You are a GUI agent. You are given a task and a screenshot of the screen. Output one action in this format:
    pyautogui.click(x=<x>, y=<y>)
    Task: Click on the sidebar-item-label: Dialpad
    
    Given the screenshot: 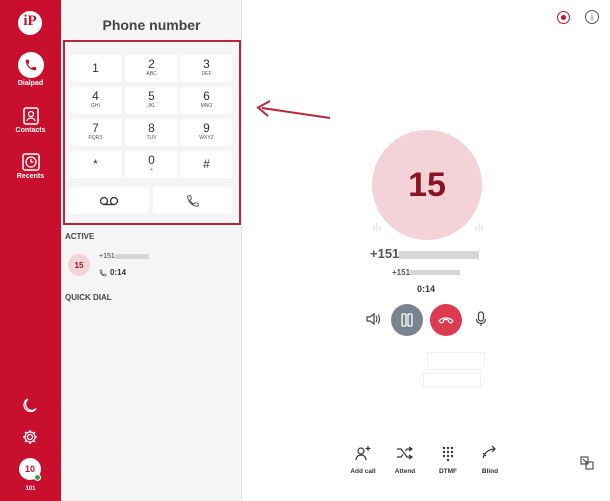 What is the action you would take?
    pyautogui.click(x=30, y=83)
    